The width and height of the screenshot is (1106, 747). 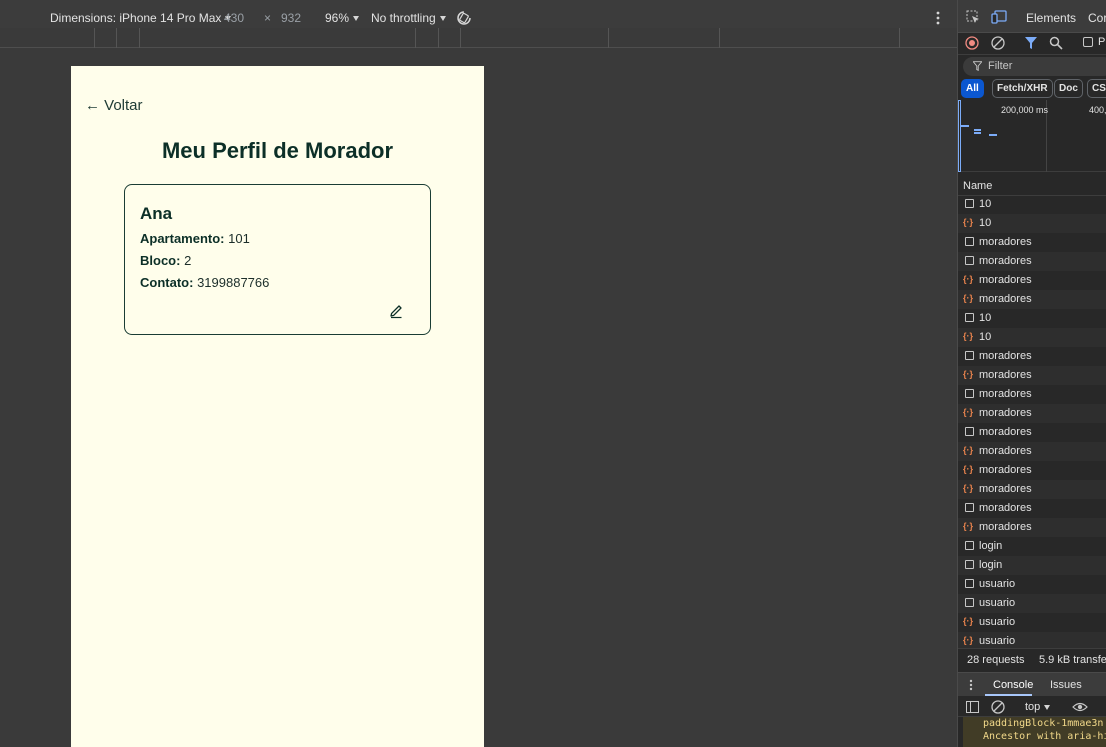 I want to click on more-options-icon, so click(x=938, y=18).